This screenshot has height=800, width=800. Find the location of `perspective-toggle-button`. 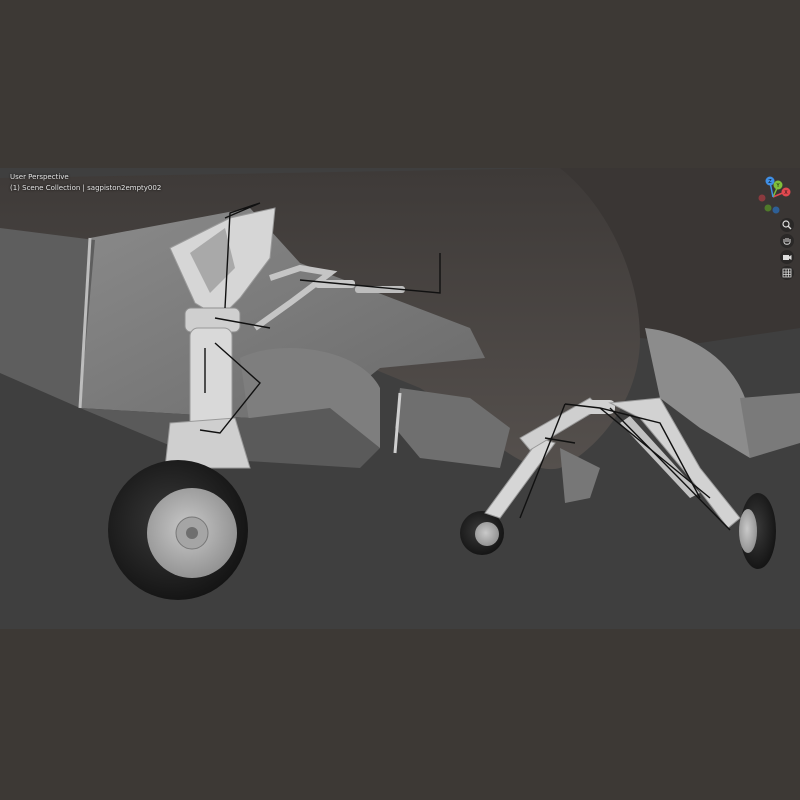

perspective-toggle-button is located at coordinates (787, 273).